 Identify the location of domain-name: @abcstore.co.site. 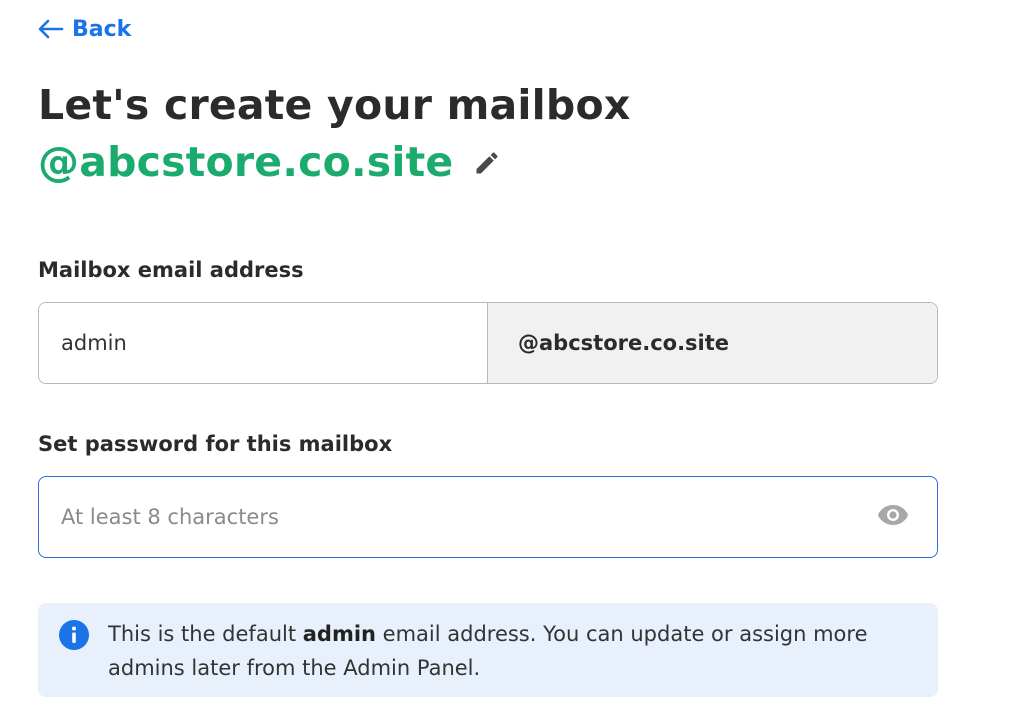
(246, 162).